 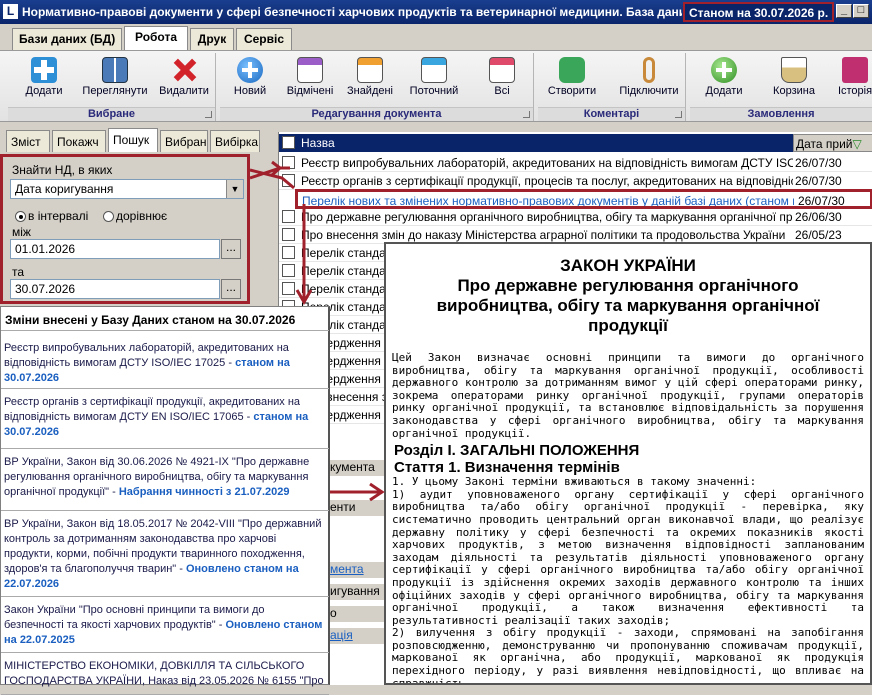 I want to click on arrow-down, so click(x=304, y=254).